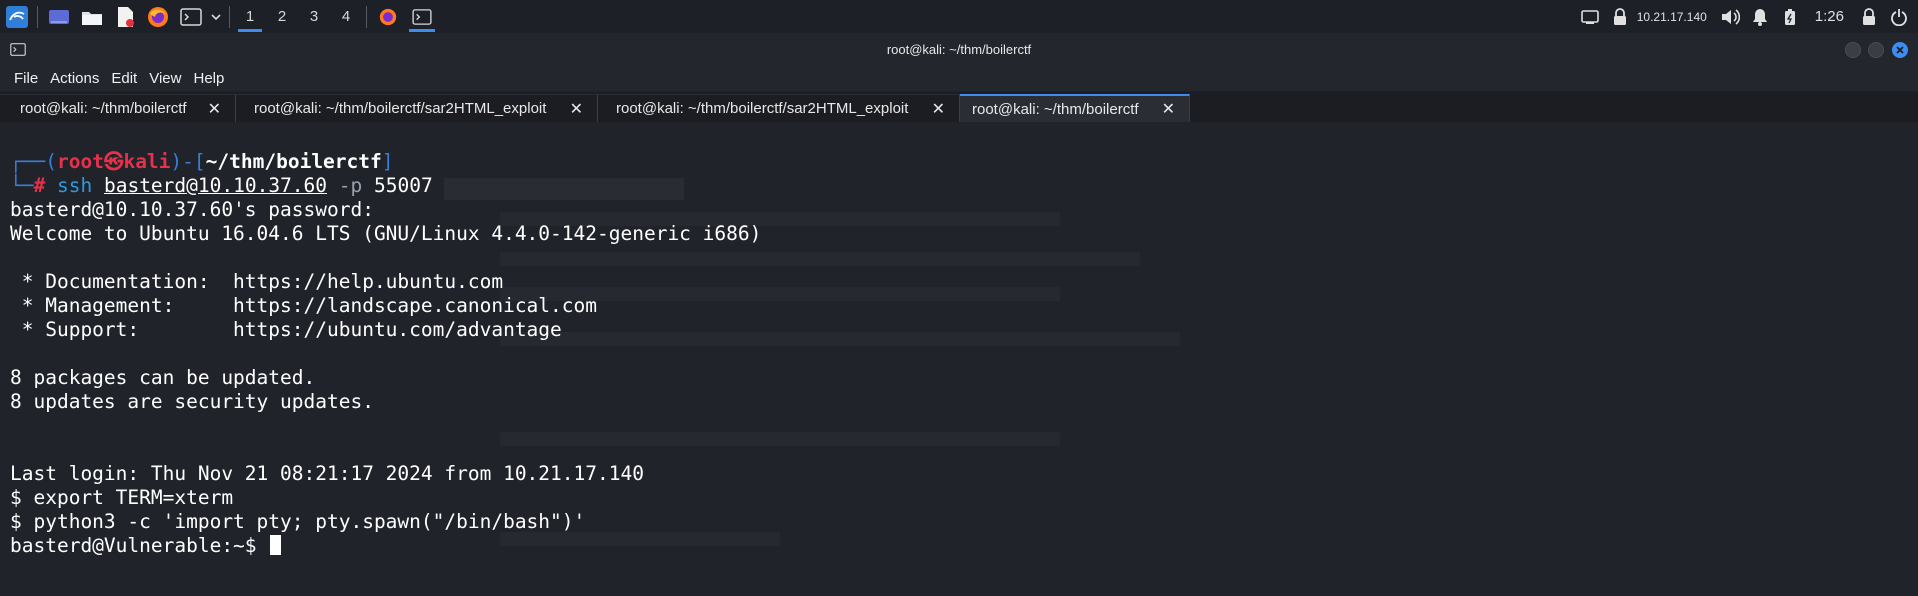  I want to click on system-tray: 10.21.17.140 1:26, so click(1746, 16).